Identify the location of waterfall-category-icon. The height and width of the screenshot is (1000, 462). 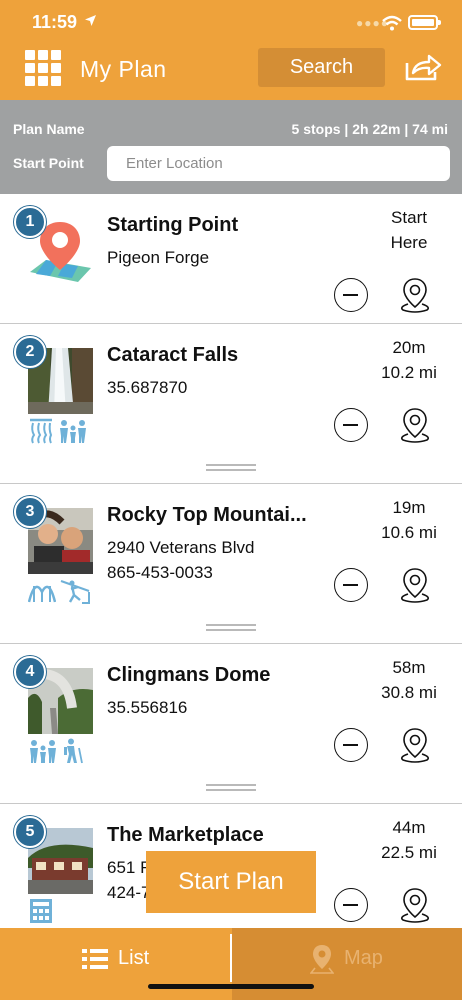
(41, 431).